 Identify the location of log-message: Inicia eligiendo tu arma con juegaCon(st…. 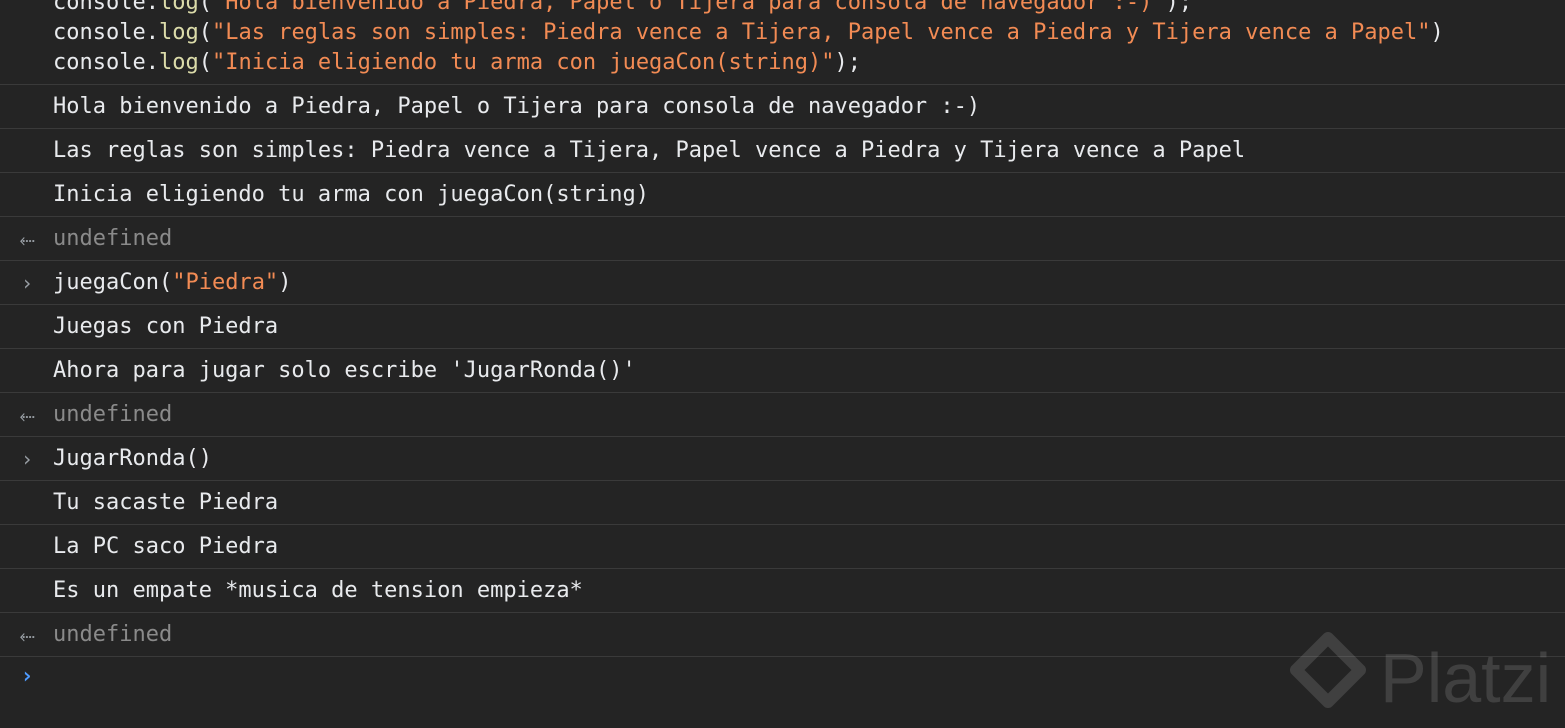
(351, 194).